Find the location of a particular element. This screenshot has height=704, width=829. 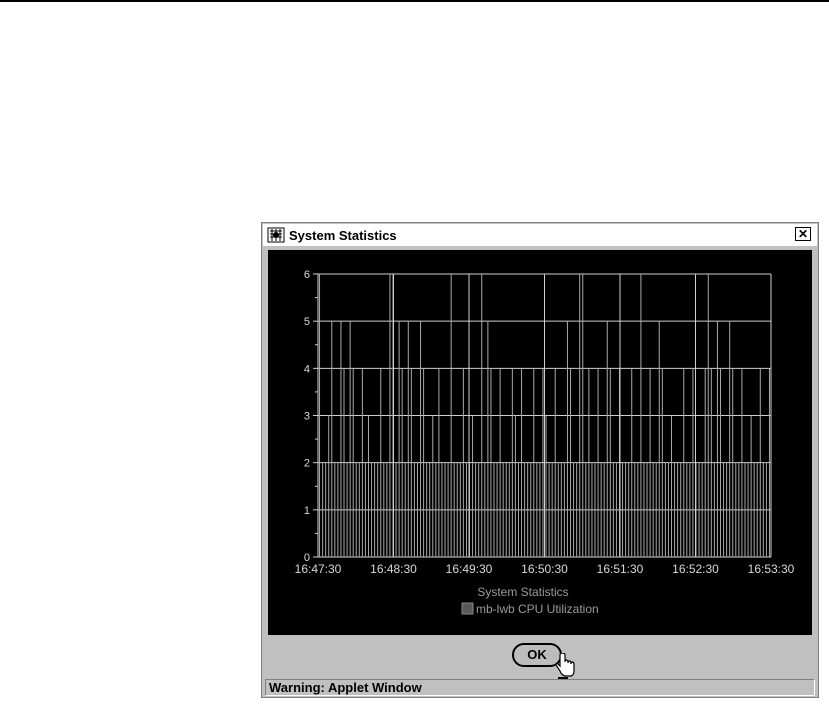

y-tick-label: 1 is located at coordinates (307, 511).